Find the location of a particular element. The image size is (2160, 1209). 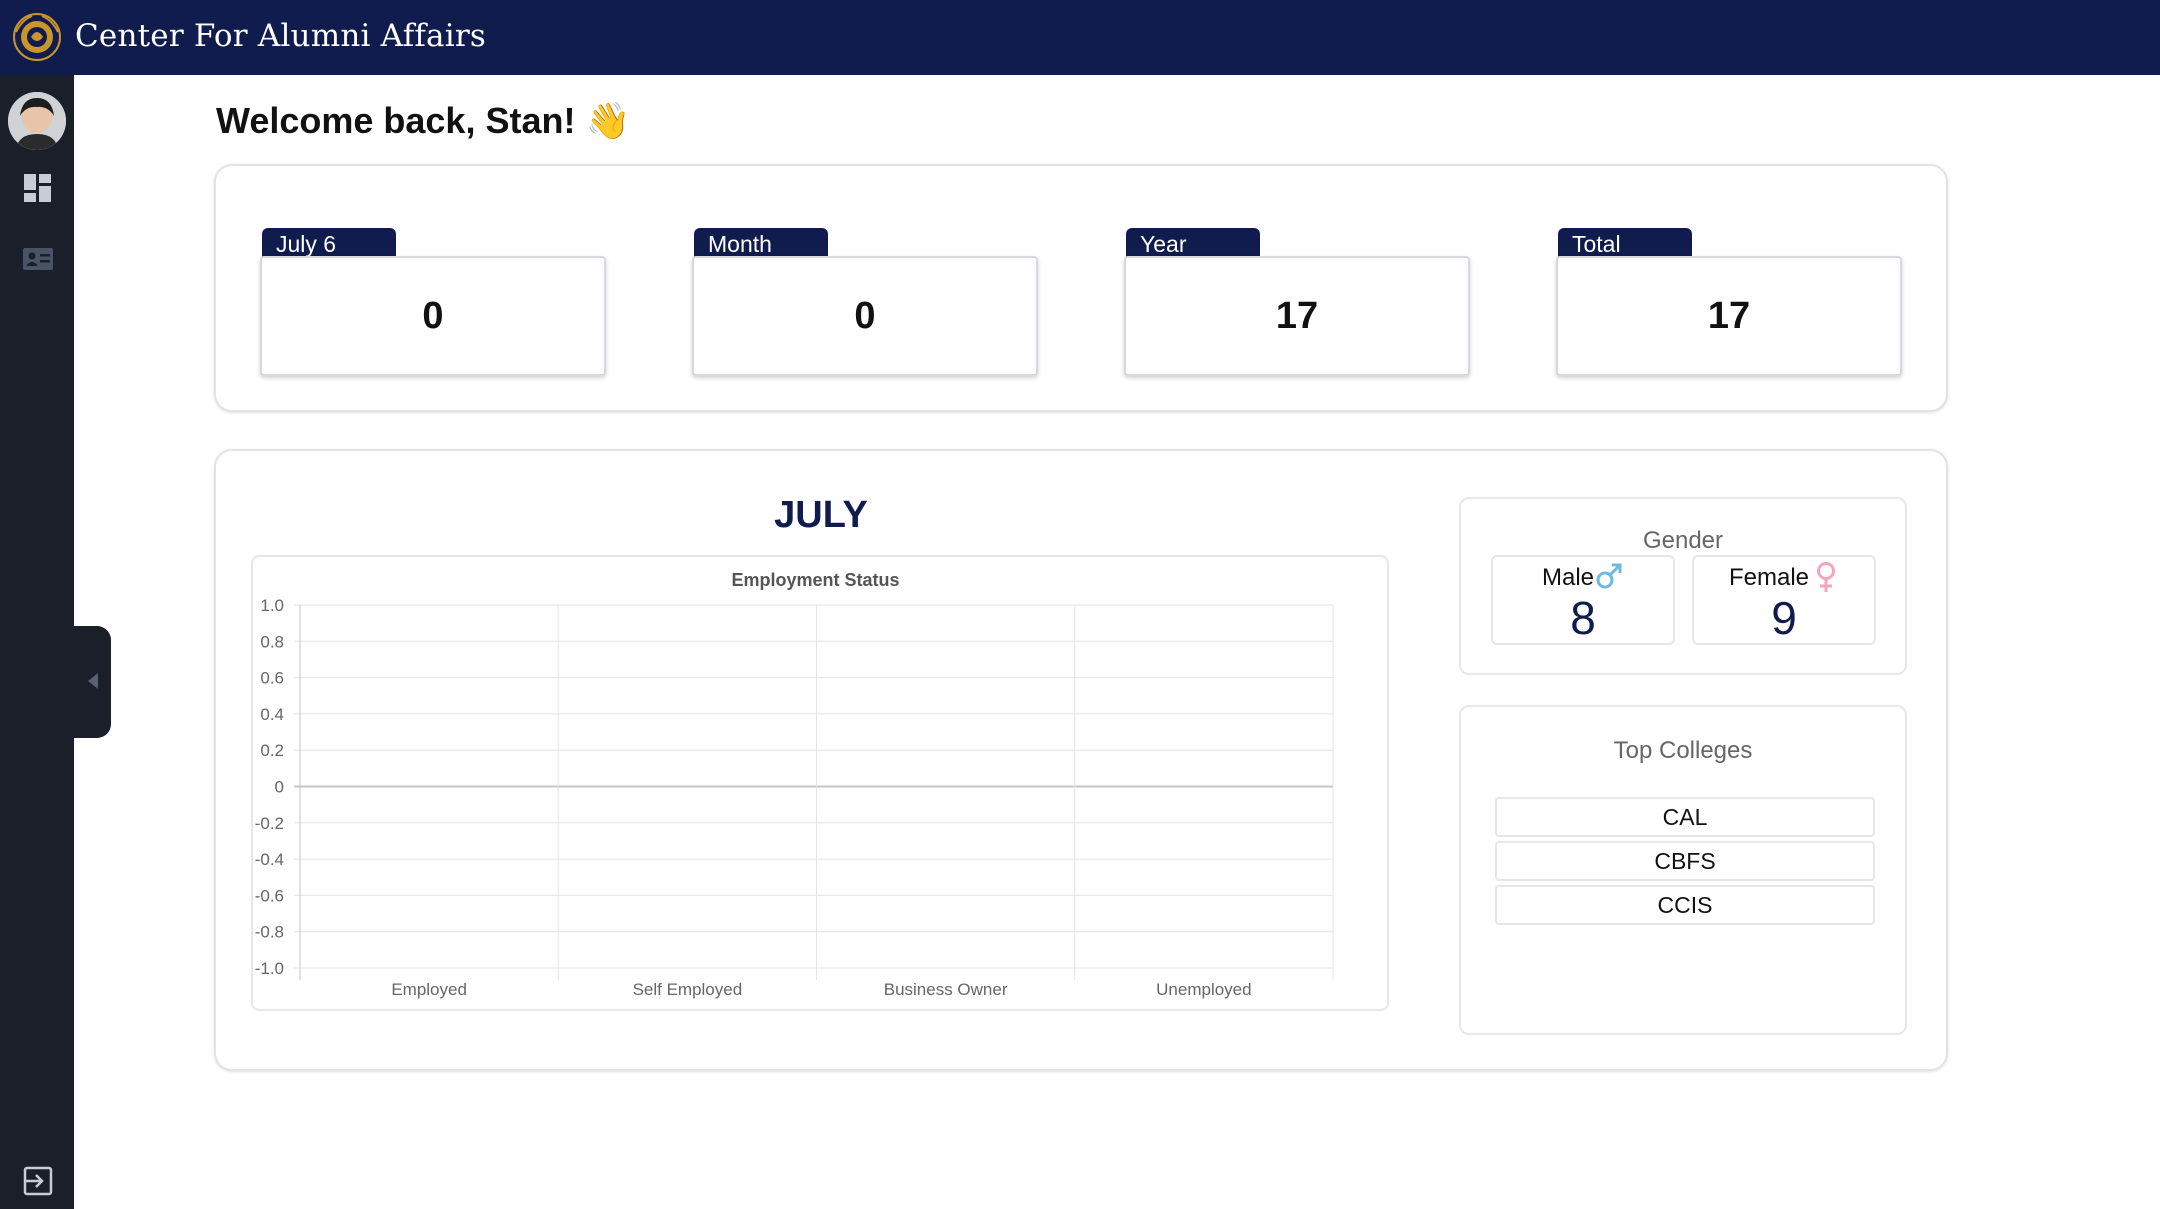

stat-label: Month is located at coordinates (761, 243).